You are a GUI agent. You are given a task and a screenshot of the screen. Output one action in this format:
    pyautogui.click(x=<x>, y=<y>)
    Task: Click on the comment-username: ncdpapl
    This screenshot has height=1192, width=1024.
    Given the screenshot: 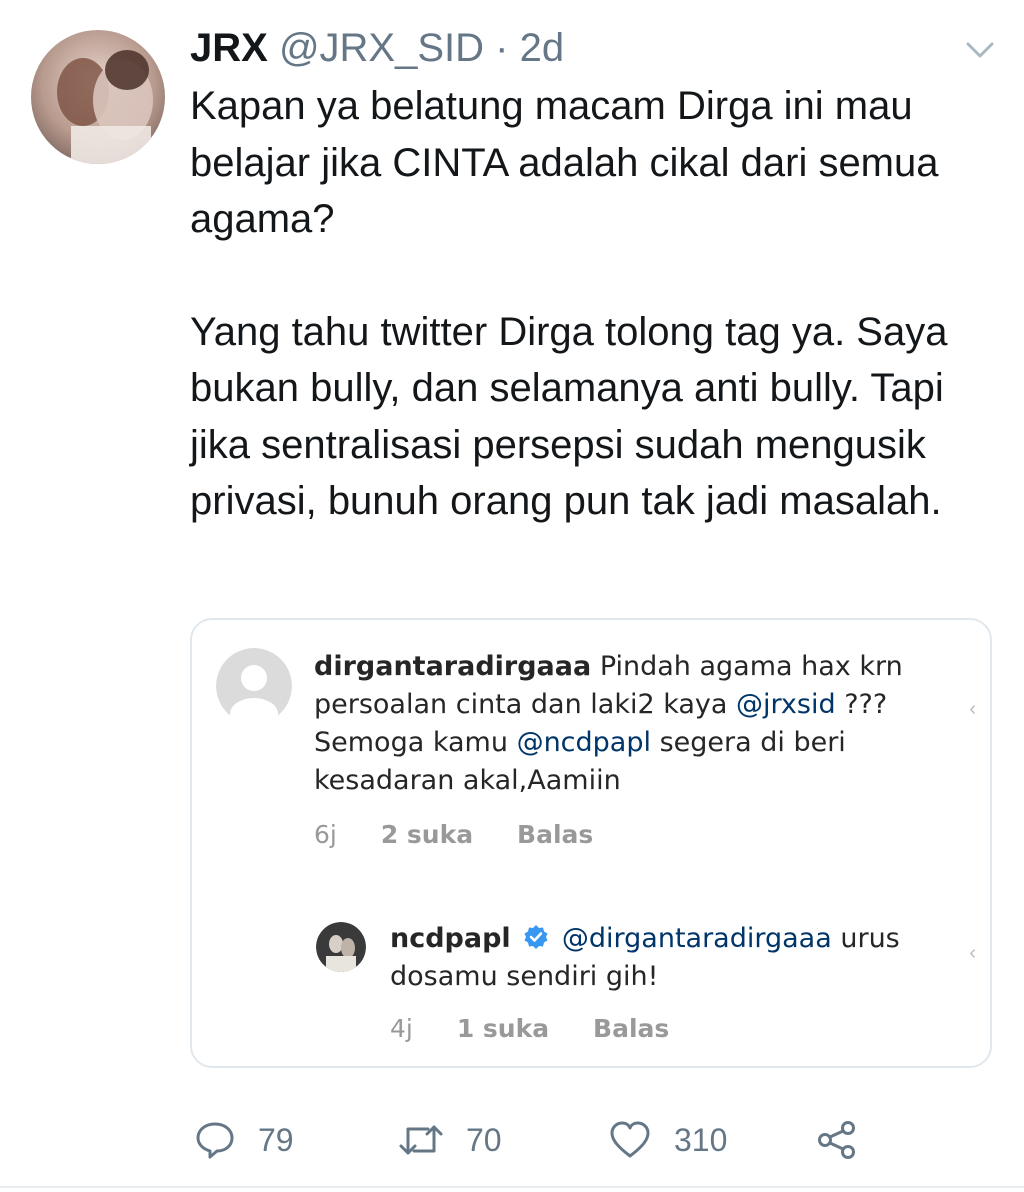 What is the action you would take?
    pyautogui.click(x=450, y=938)
    